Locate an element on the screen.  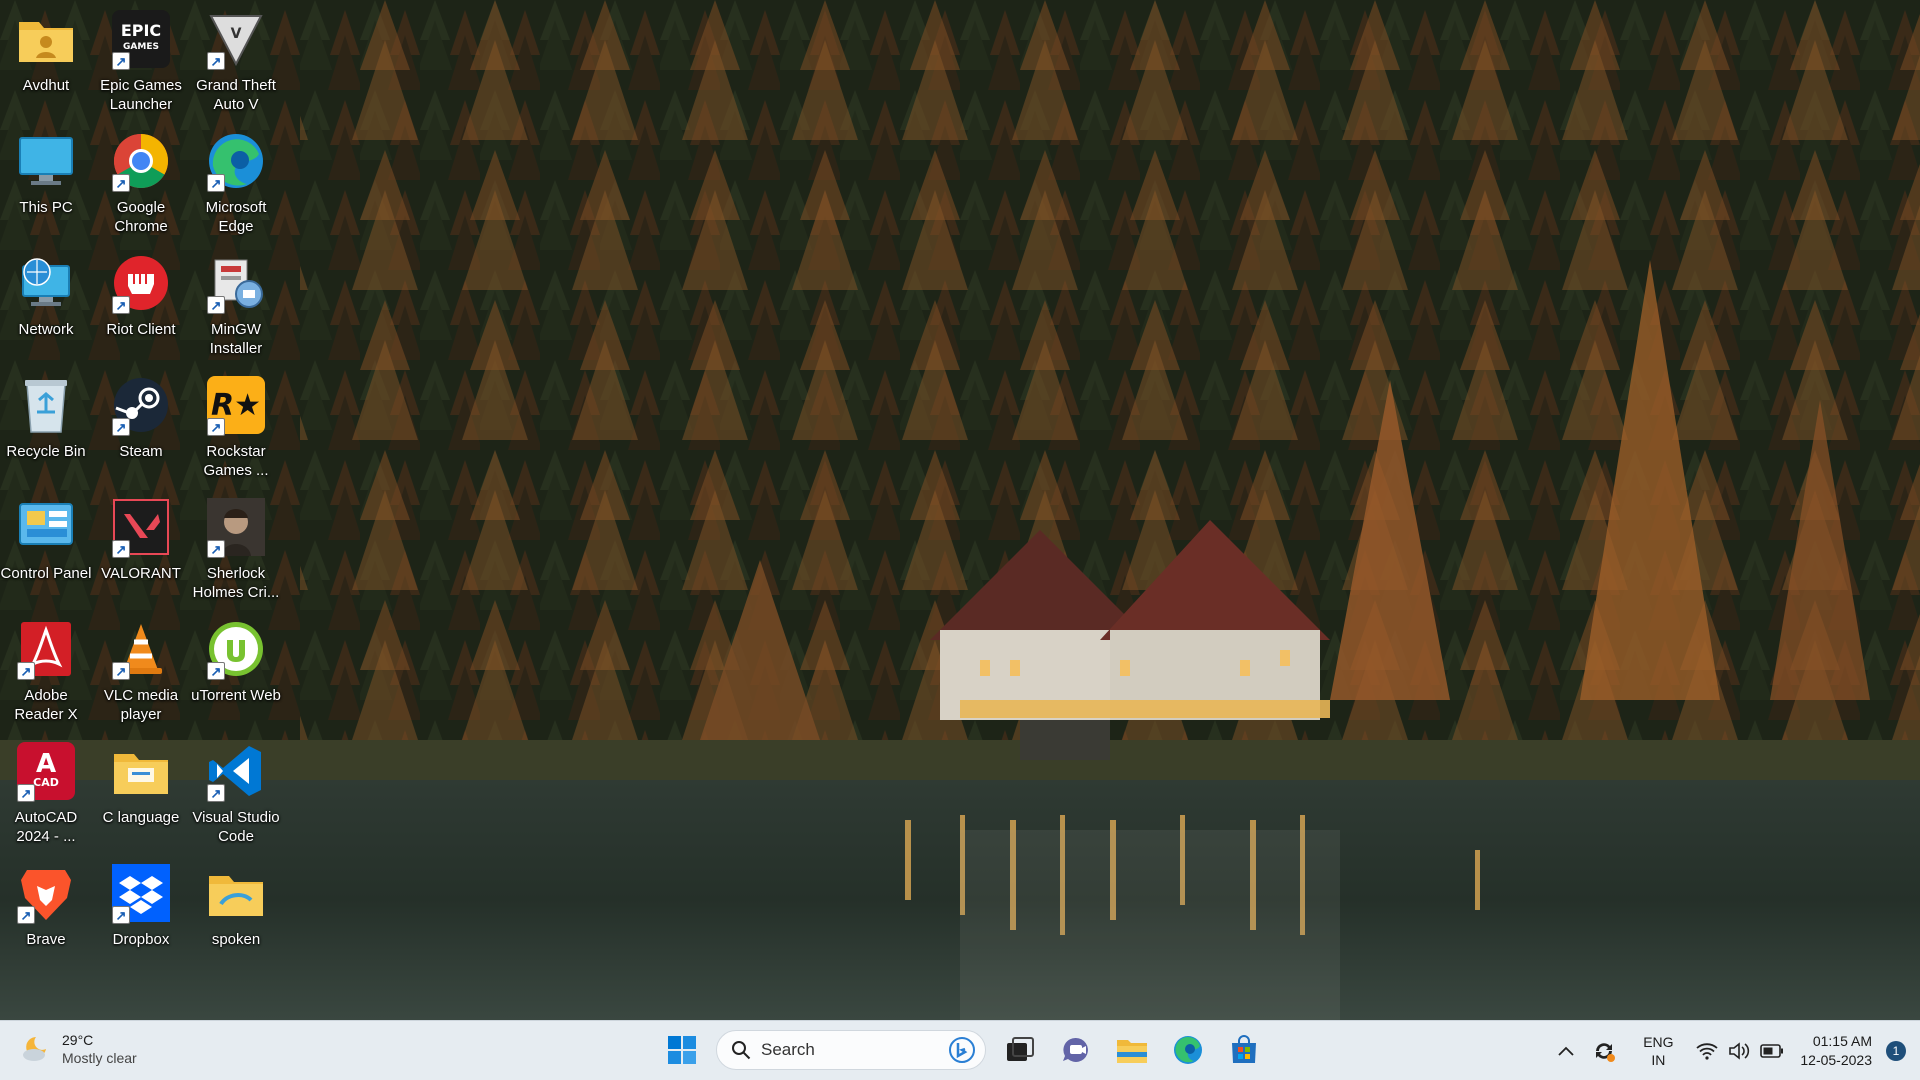
desktop-icon-vlc: ↗ VLC media player is located at coordinates (141, 669).